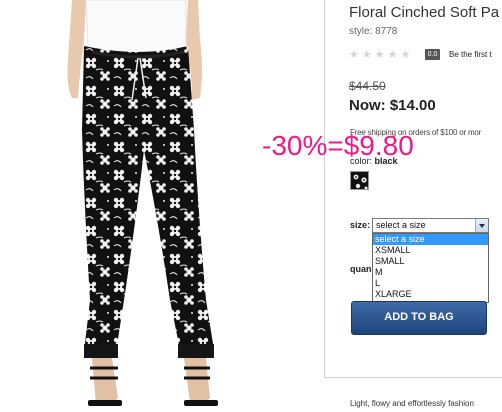 This screenshot has width=502, height=412. What do you see at coordinates (367, 86) in the screenshot?
I see `original-price: $44.50` at bounding box center [367, 86].